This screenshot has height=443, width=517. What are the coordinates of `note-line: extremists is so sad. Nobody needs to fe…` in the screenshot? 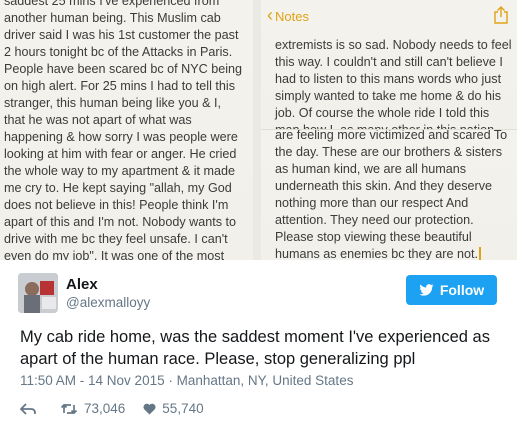 It's located at (393, 45).